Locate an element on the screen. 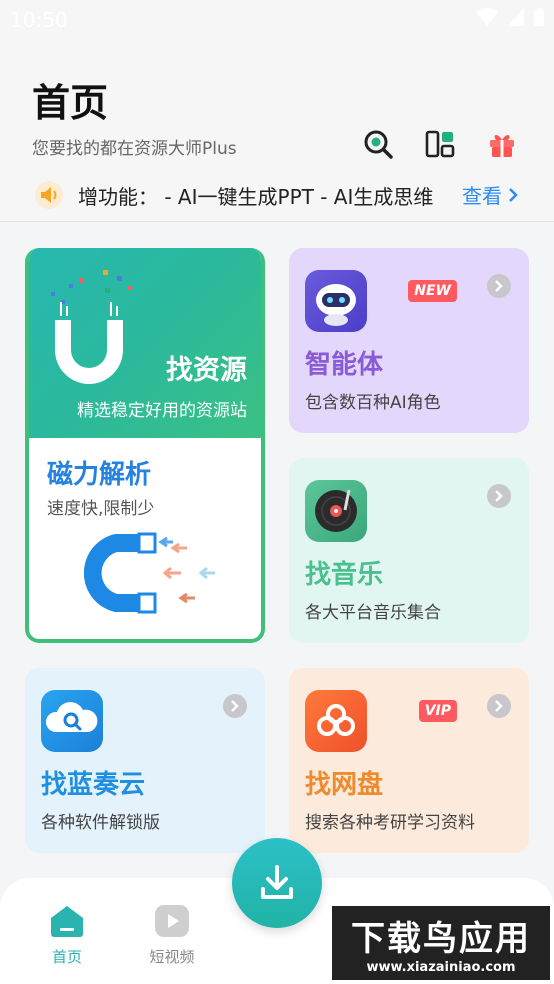  netdisk-arrow-button is located at coordinates (499, 706).